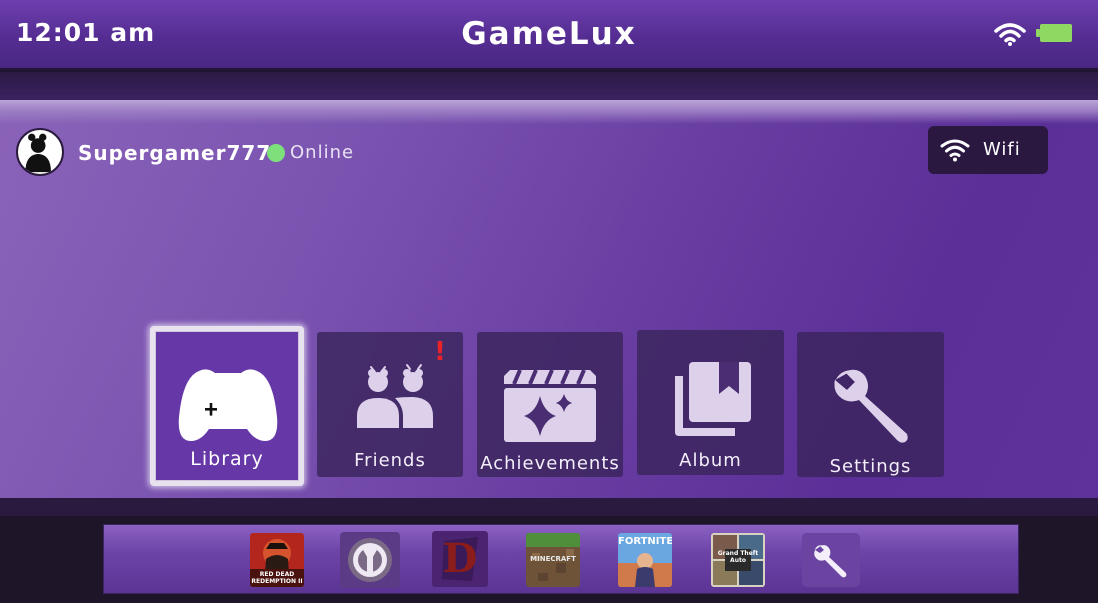 The image size is (1098, 603). Describe the element at coordinates (1002, 149) in the screenshot. I see `wifi-button-label: Wifi` at that location.